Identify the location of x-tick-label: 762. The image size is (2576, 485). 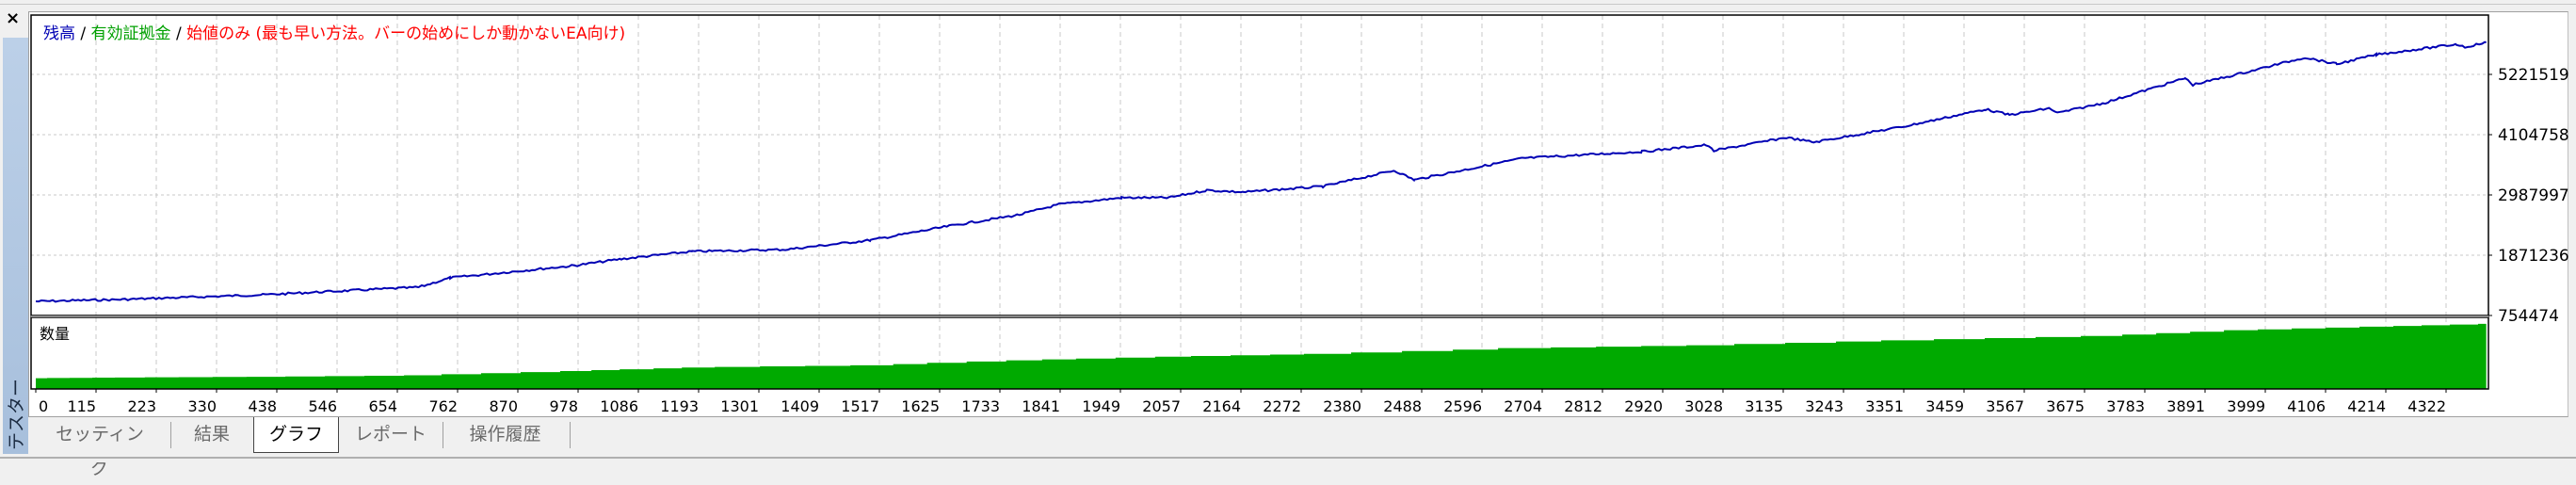
(443, 406).